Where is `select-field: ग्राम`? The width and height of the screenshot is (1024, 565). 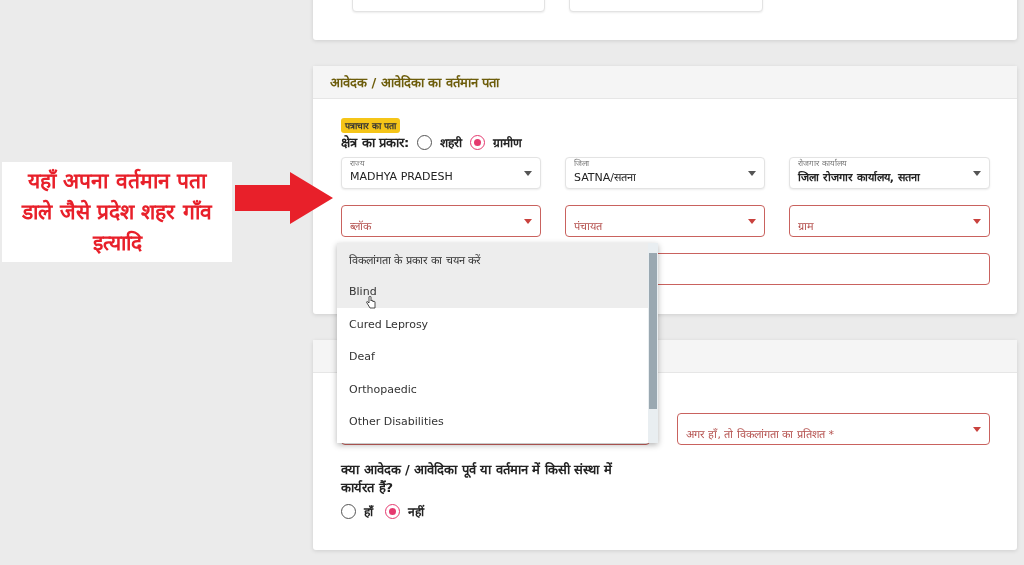 select-field: ग्राम is located at coordinates (889, 221).